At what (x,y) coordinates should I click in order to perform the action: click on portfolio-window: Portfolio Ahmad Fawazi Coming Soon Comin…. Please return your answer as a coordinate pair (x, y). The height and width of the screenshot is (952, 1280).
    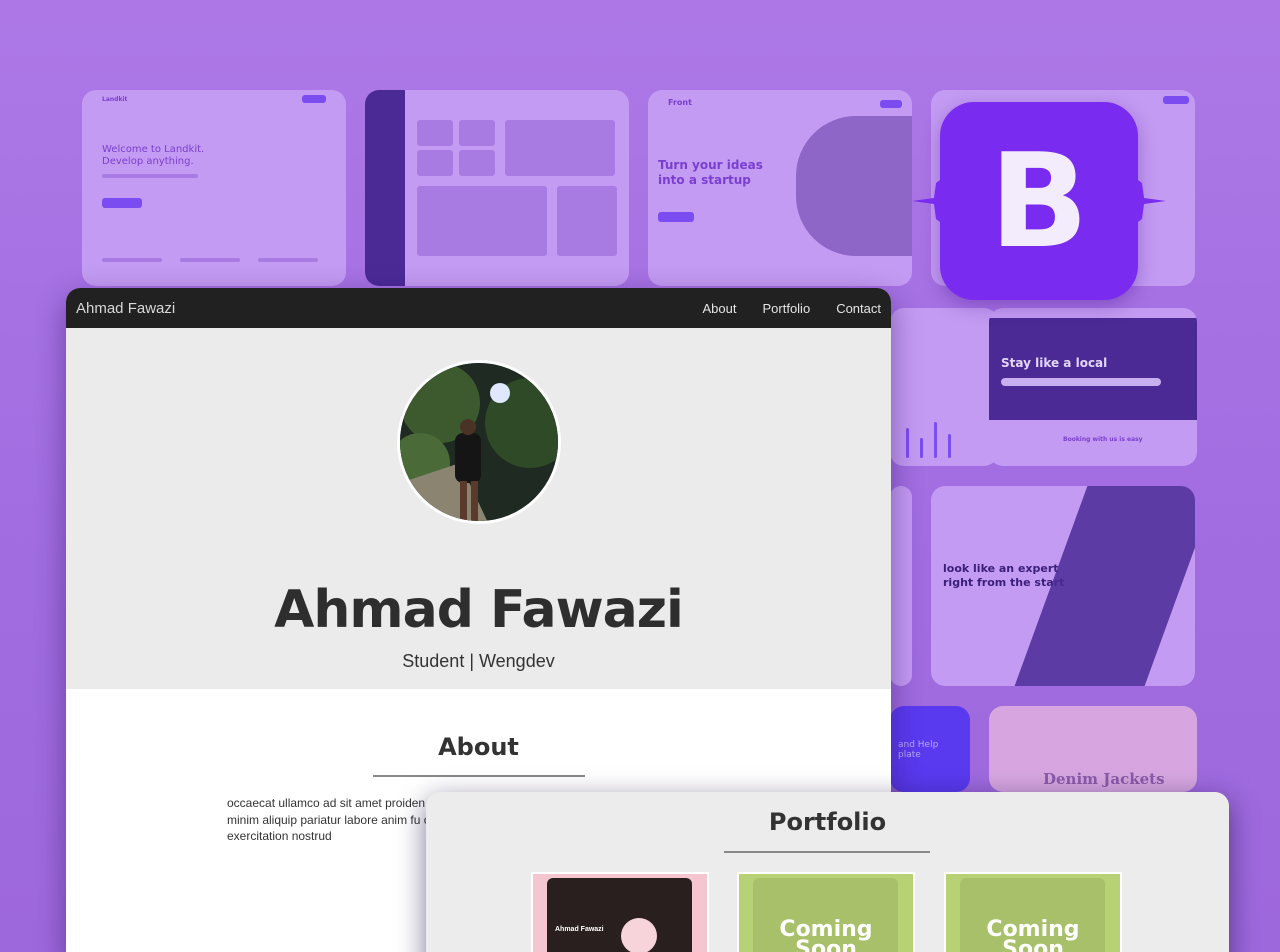
    Looking at the image, I should click on (827, 872).